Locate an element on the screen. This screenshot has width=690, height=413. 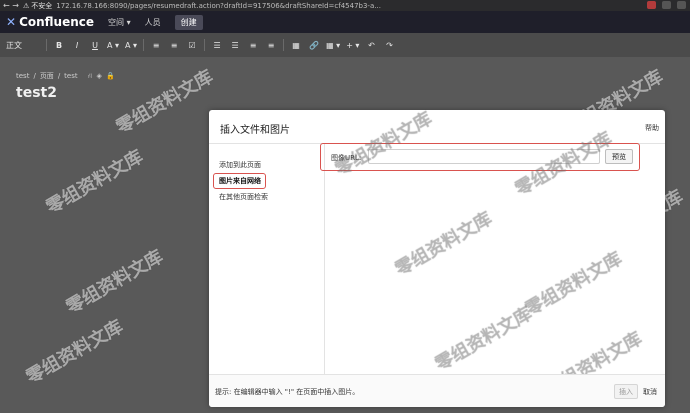
breadcrumb: test / 页面 / test ⛙ ◈ 🔒 is located at coordinates (65, 76).